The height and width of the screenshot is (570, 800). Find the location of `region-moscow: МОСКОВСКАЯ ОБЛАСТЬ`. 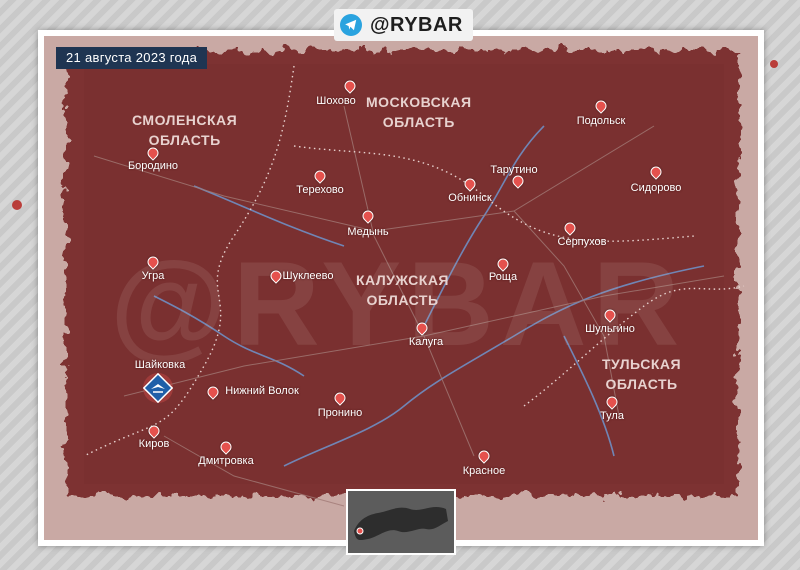

region-moscow: МОСКОВСКАЯ ОБЛАСТЬ is located at coordinates (419, 112).